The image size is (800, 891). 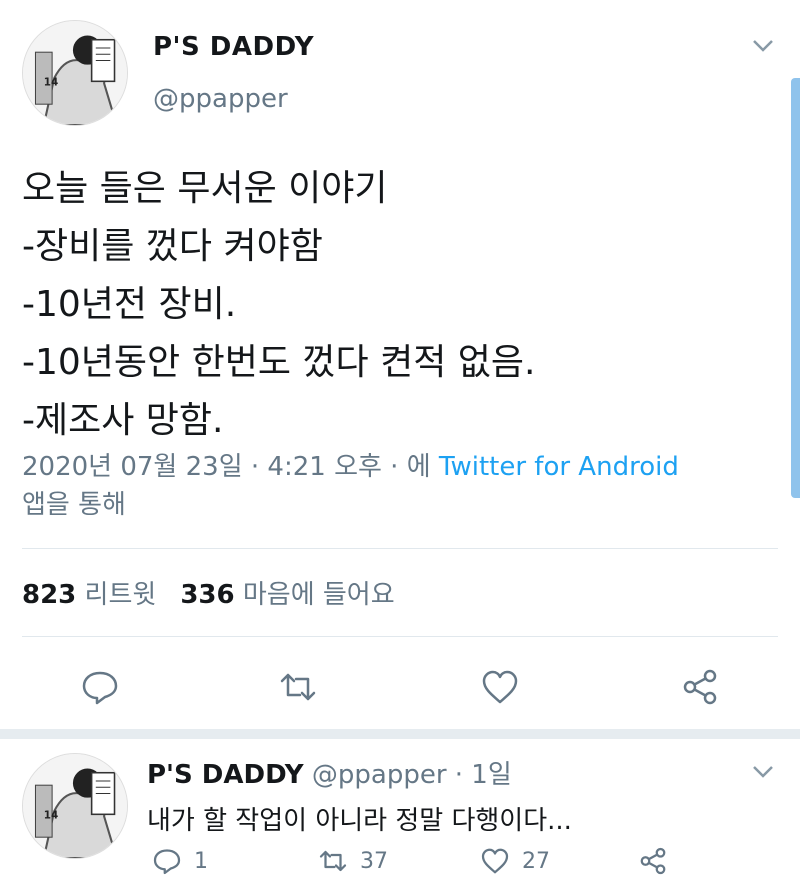 What do you see at coordinates (49, 595) in the screenshot?
I see `retweet-count: 823` at bounding box center [49, 595].